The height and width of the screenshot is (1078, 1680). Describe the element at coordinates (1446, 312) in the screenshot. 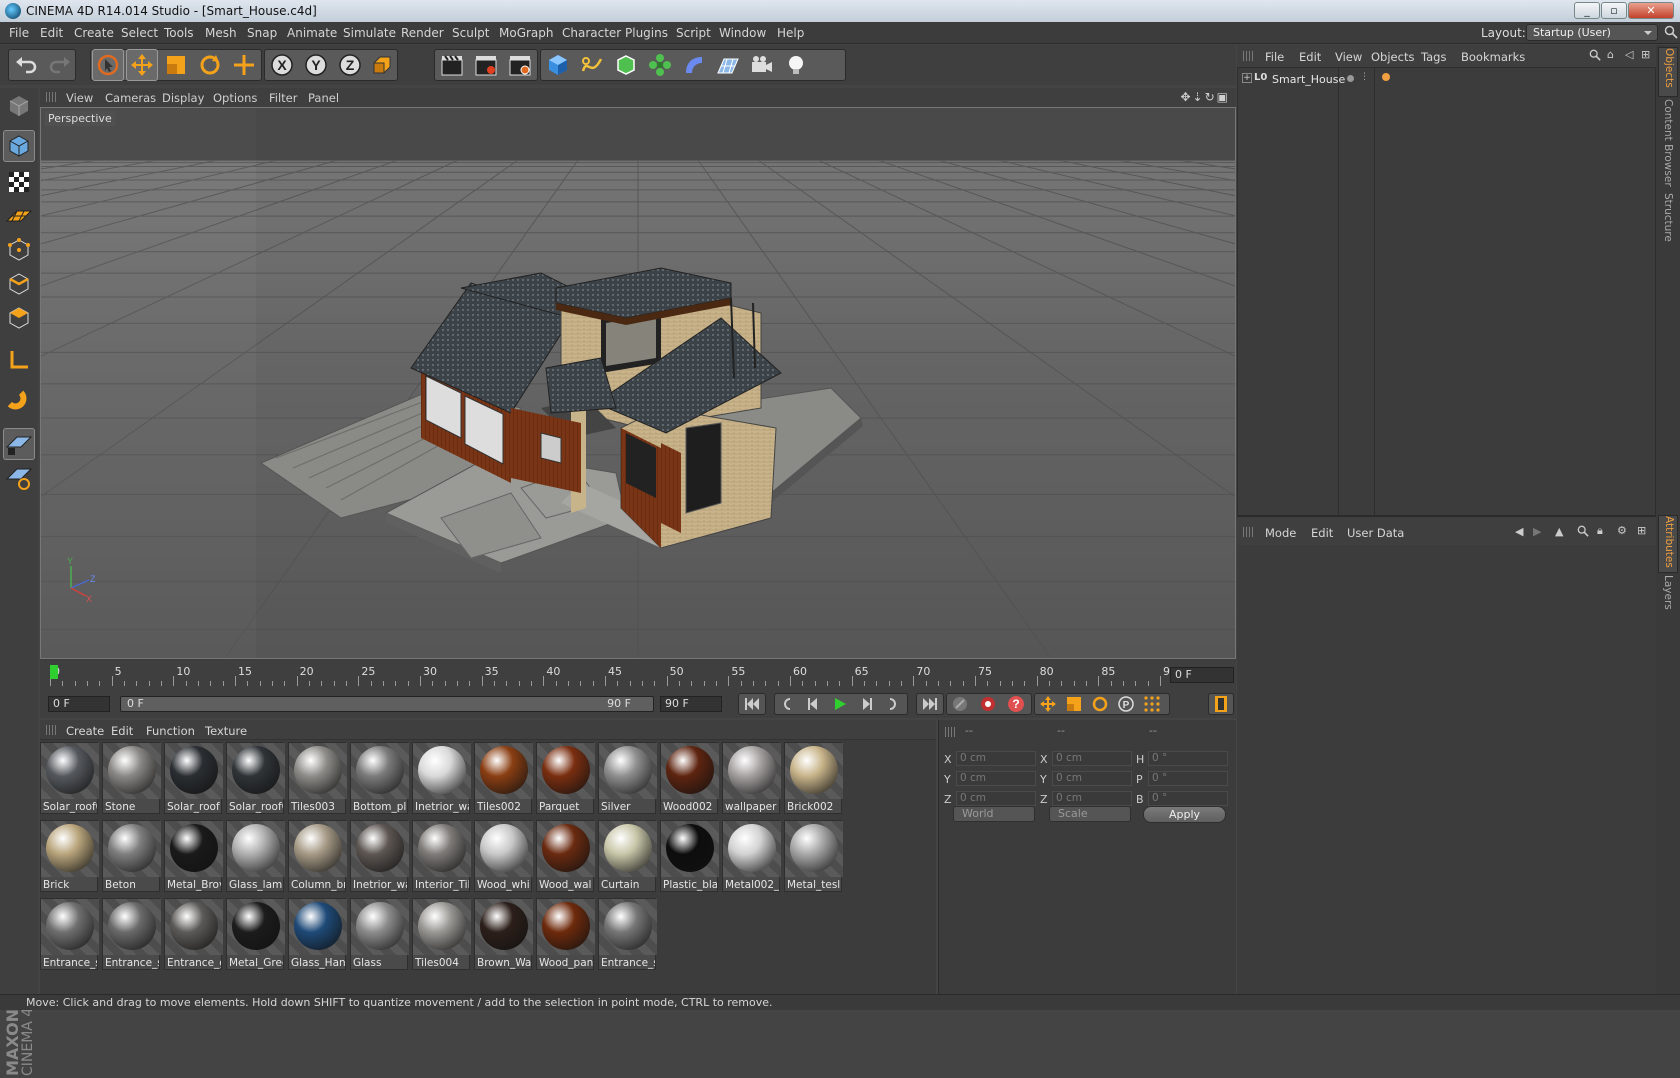

I see `object-list: + L0 Smart_House ⋮` at that location.